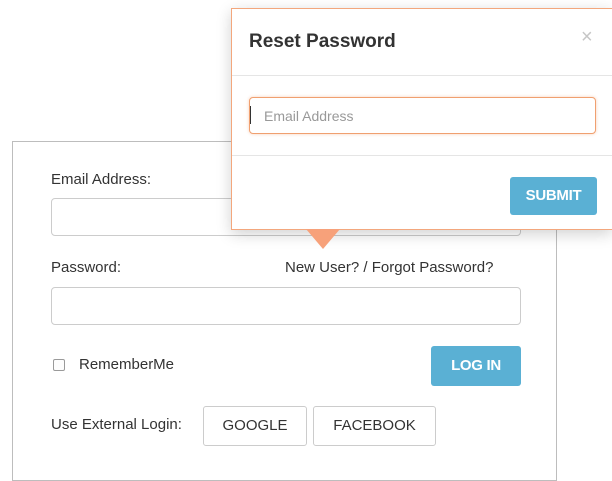 The image size is (612, 481). What do you see at coordinates (59, 365) in the screenshot?
I see `remember-me-checkbox` at bounding box center [59, 365].